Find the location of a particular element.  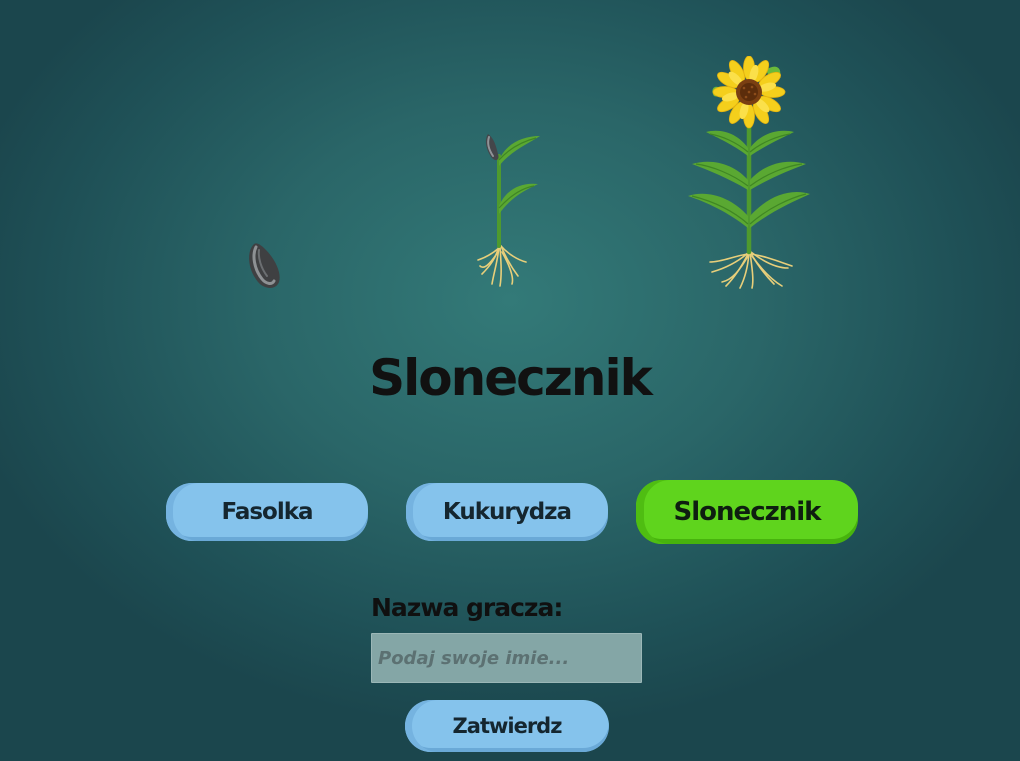

sunflower-seed-icon is located at coordinates (264, 265).